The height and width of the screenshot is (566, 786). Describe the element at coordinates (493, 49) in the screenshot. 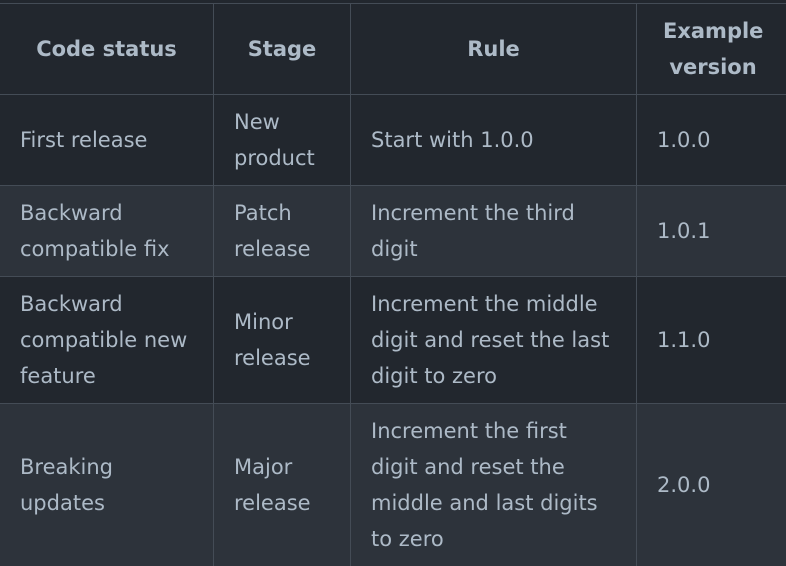

I see `header-rule: Rule` at that location.